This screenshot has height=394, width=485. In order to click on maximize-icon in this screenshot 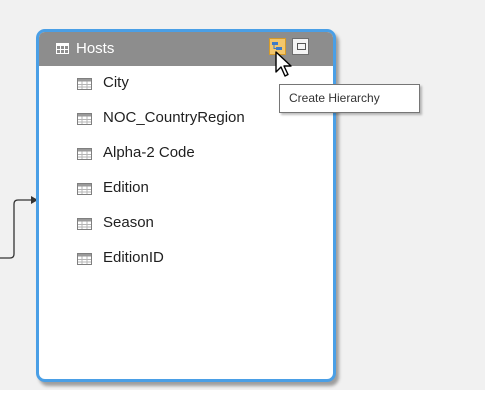, I will do `click(301, 46)`.